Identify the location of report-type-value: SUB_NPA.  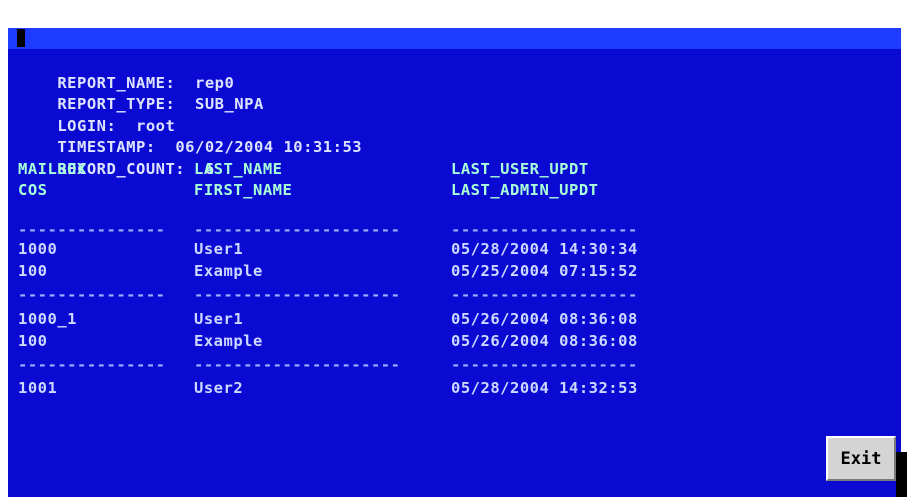
(229, 104).